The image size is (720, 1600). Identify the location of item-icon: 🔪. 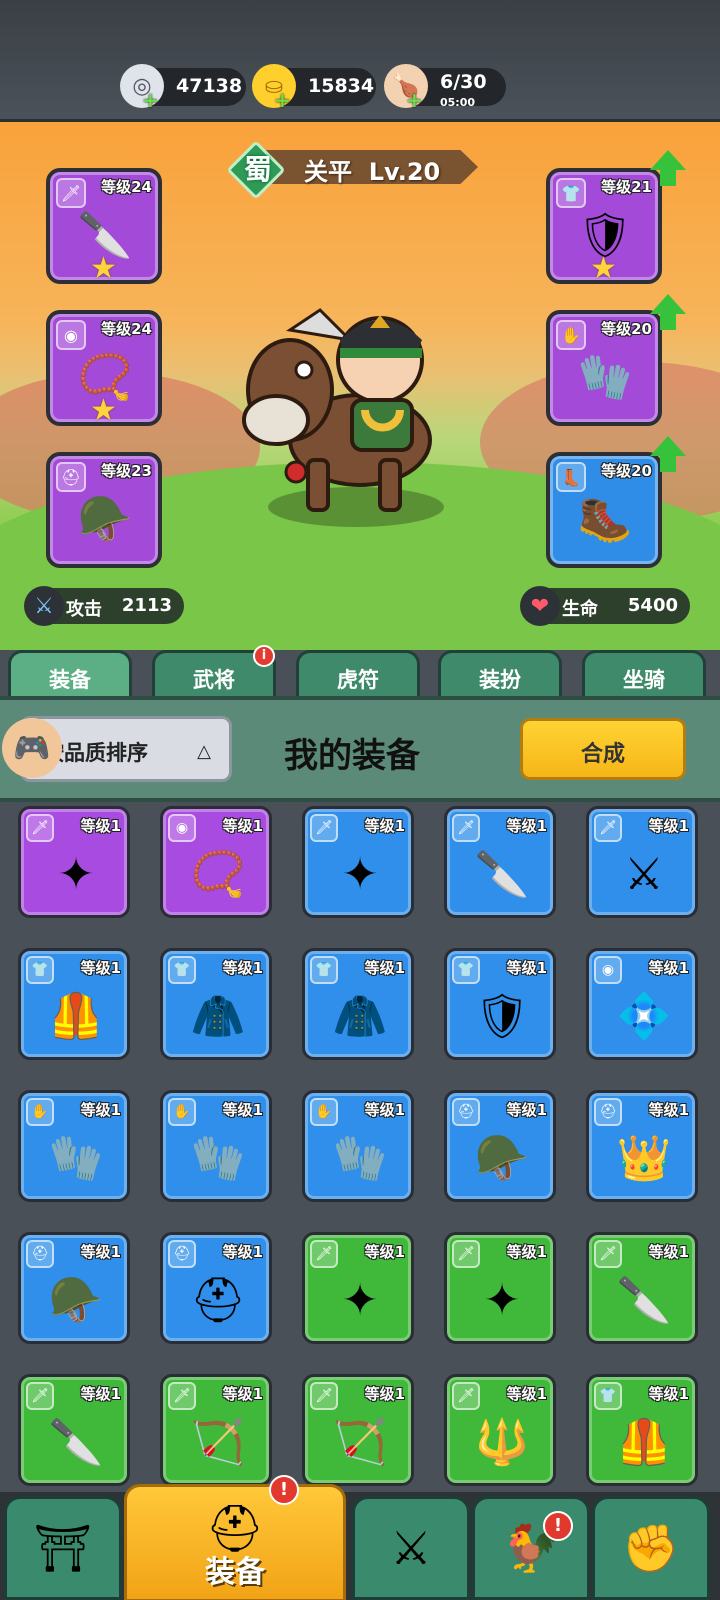
(644, 1300).